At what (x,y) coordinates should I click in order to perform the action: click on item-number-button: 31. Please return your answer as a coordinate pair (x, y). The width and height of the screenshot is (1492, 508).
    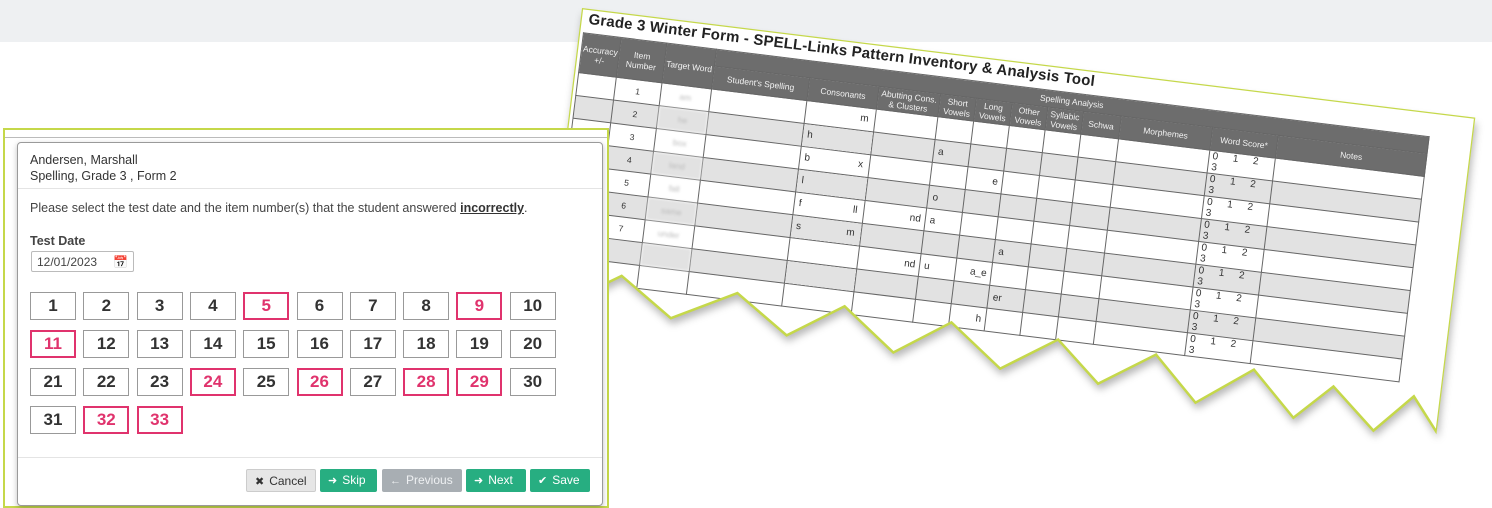
    Looking at the image, I should click on (53, 420).